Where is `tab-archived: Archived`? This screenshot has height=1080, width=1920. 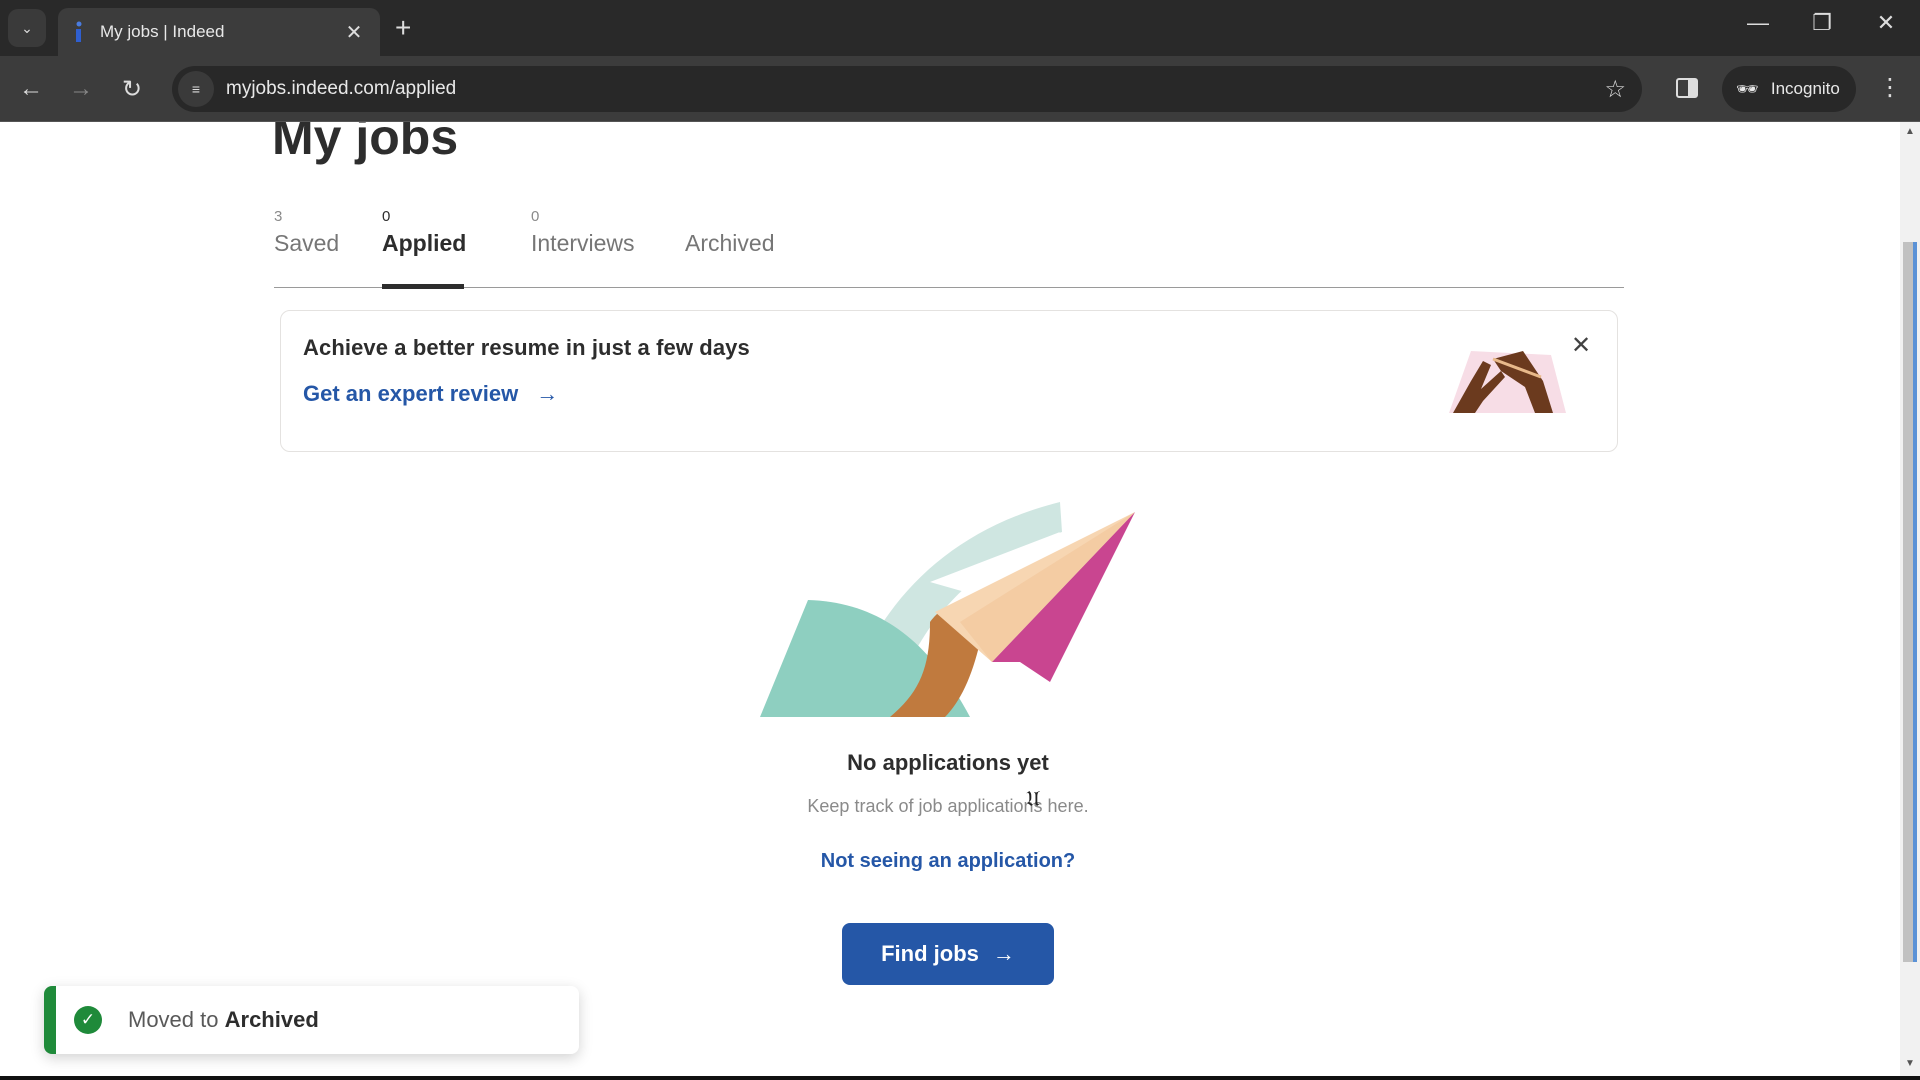 tab-archived: Archived is located at coordinates (733, 238).